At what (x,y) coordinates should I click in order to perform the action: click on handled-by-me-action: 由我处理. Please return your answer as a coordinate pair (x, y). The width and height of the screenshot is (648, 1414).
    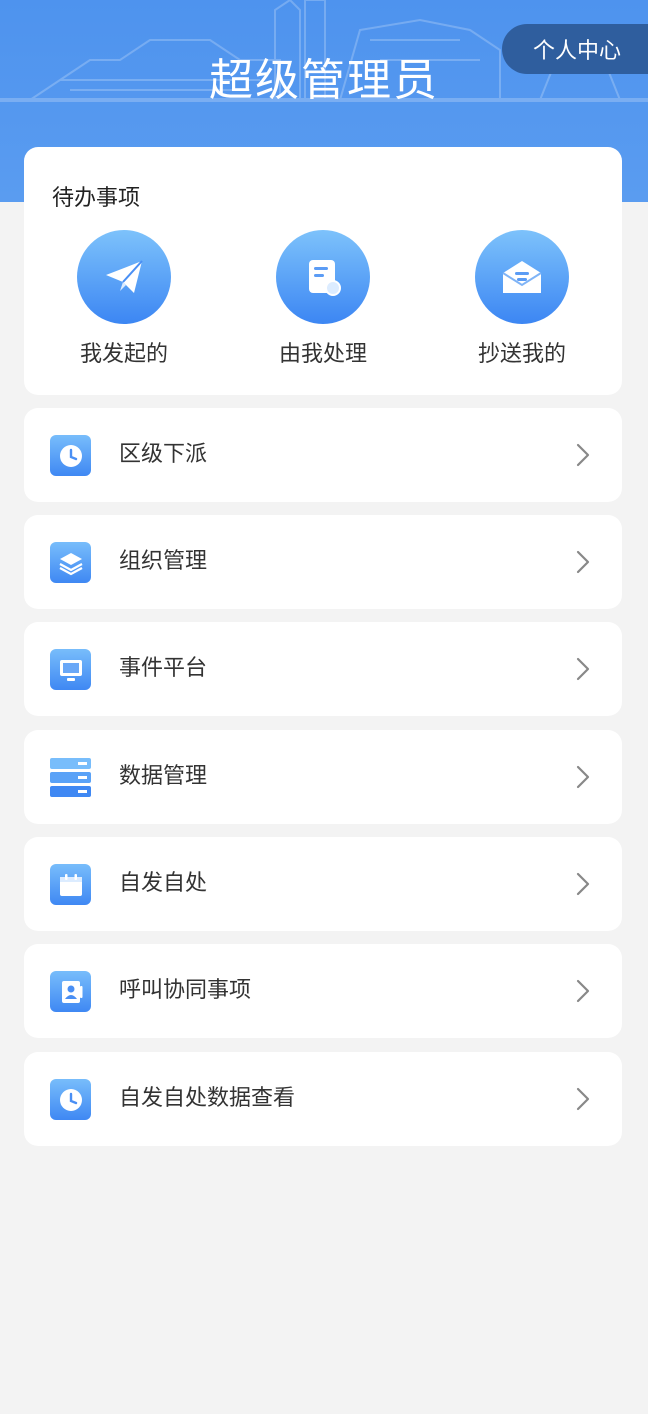
    Looking at the image, I should click on (323, 299).